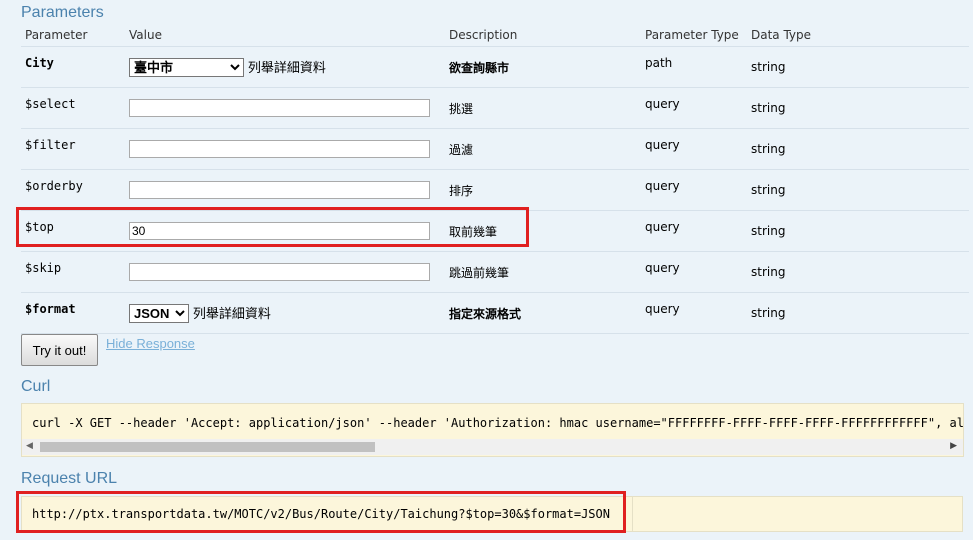 The height and width of the screenshot is (540, 973). Describe the element at coordinates (186, 67) in the screenshot. I see `city-select: 臺中市` at that location.